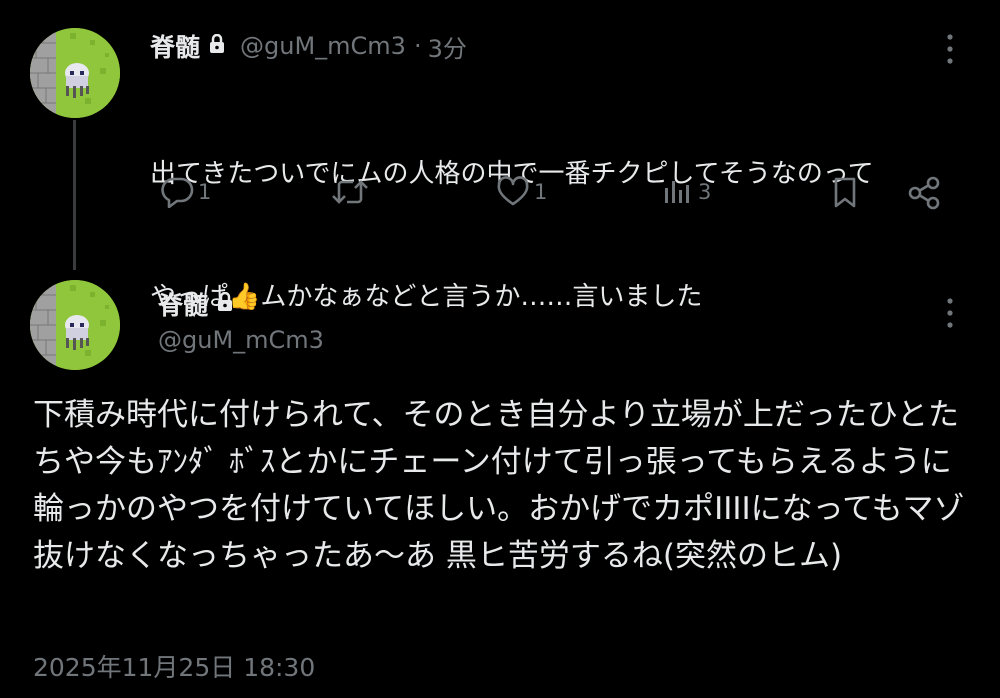  I want to click on tweet-text-segment: ムかなぁなどと言うか……言いました, so click(481, 297).